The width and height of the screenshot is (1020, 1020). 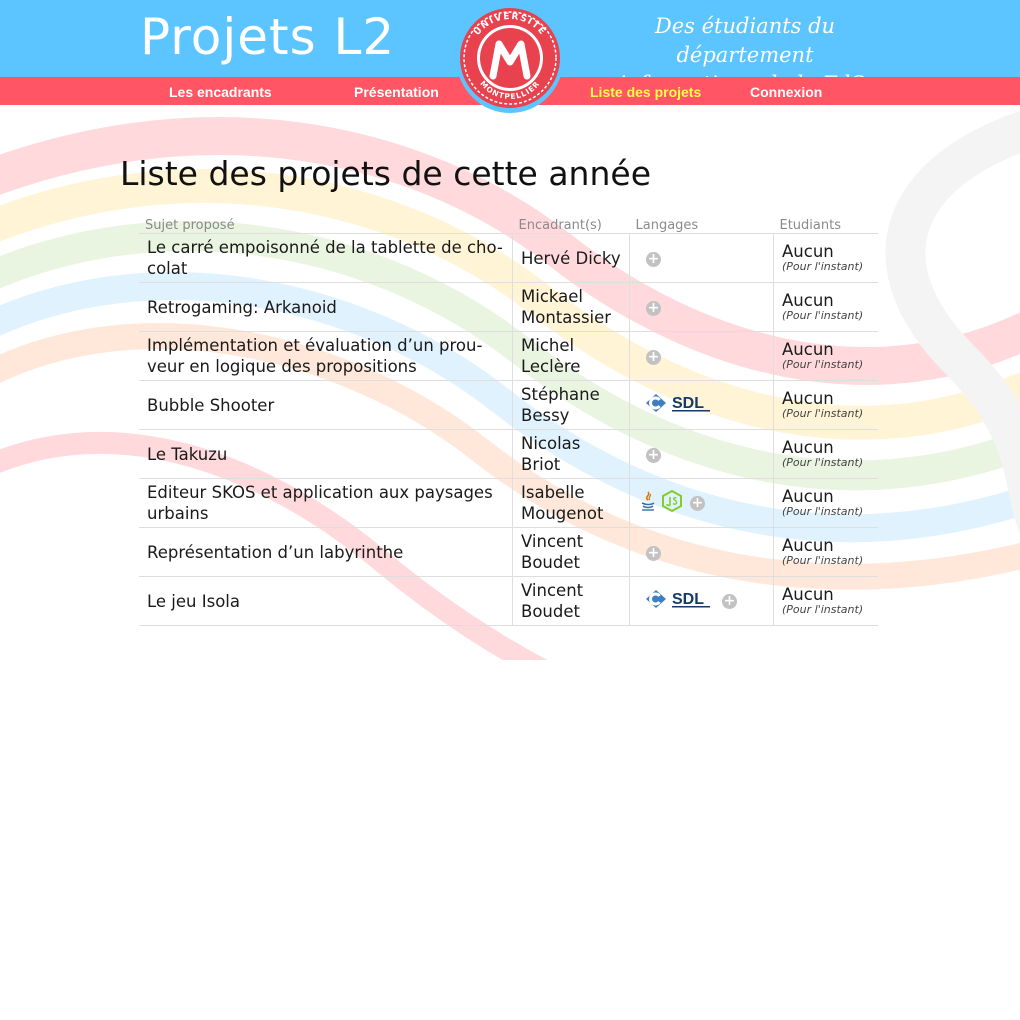 What do you see at coordinates (187, 454) in the screenshot?
I see `project-subject-line: Le Takuzu` at bounding box center [187, 454].